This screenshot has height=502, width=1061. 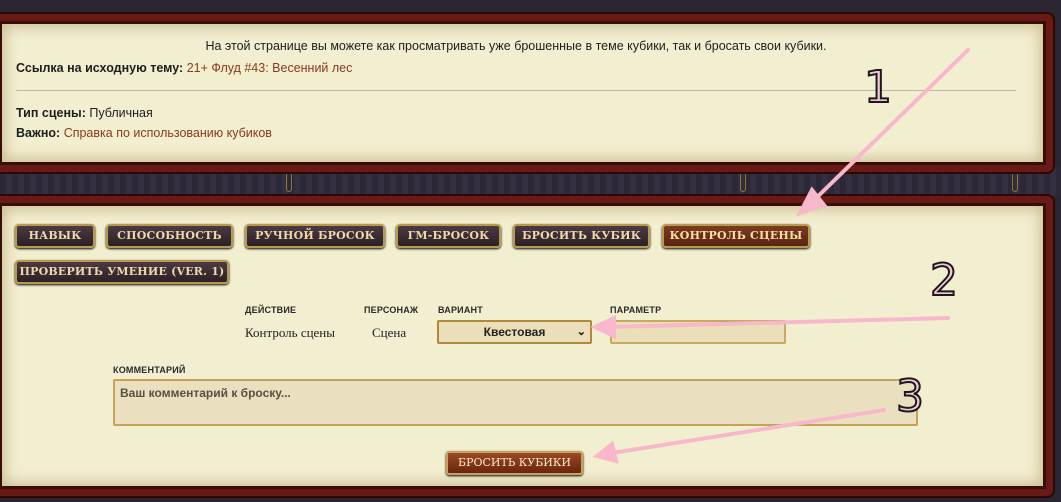 What do you see at coordinates (605, 452) in the screenshot?
I see `arrow-3-head` at bounding box center [605, 452].